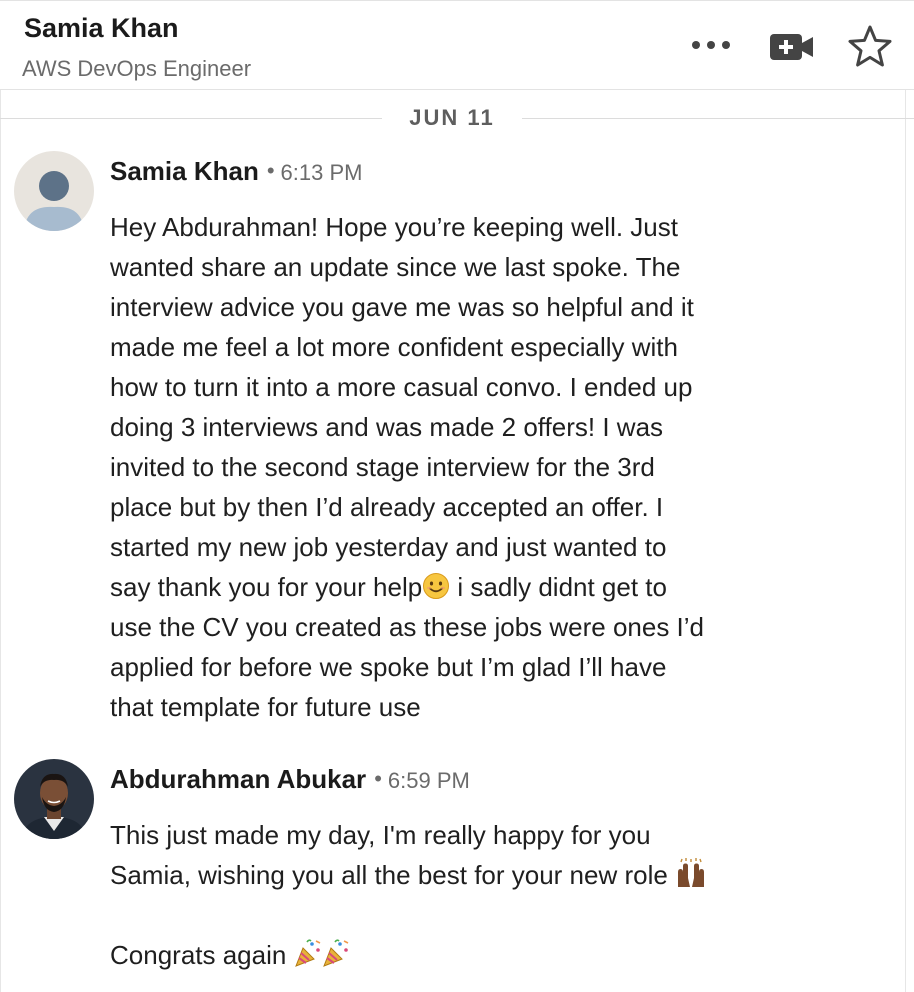 The height and width of the screenshot is (992, 914). What do you see at coordinates (450, 915) in the screenshot?
I see `message-line` at bounding box center [450, 915].